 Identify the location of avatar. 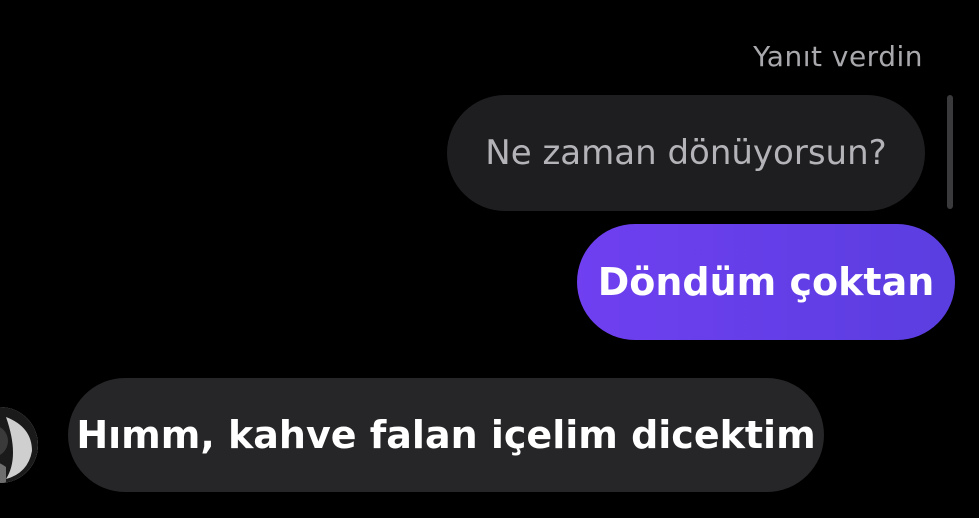
(19, 445).